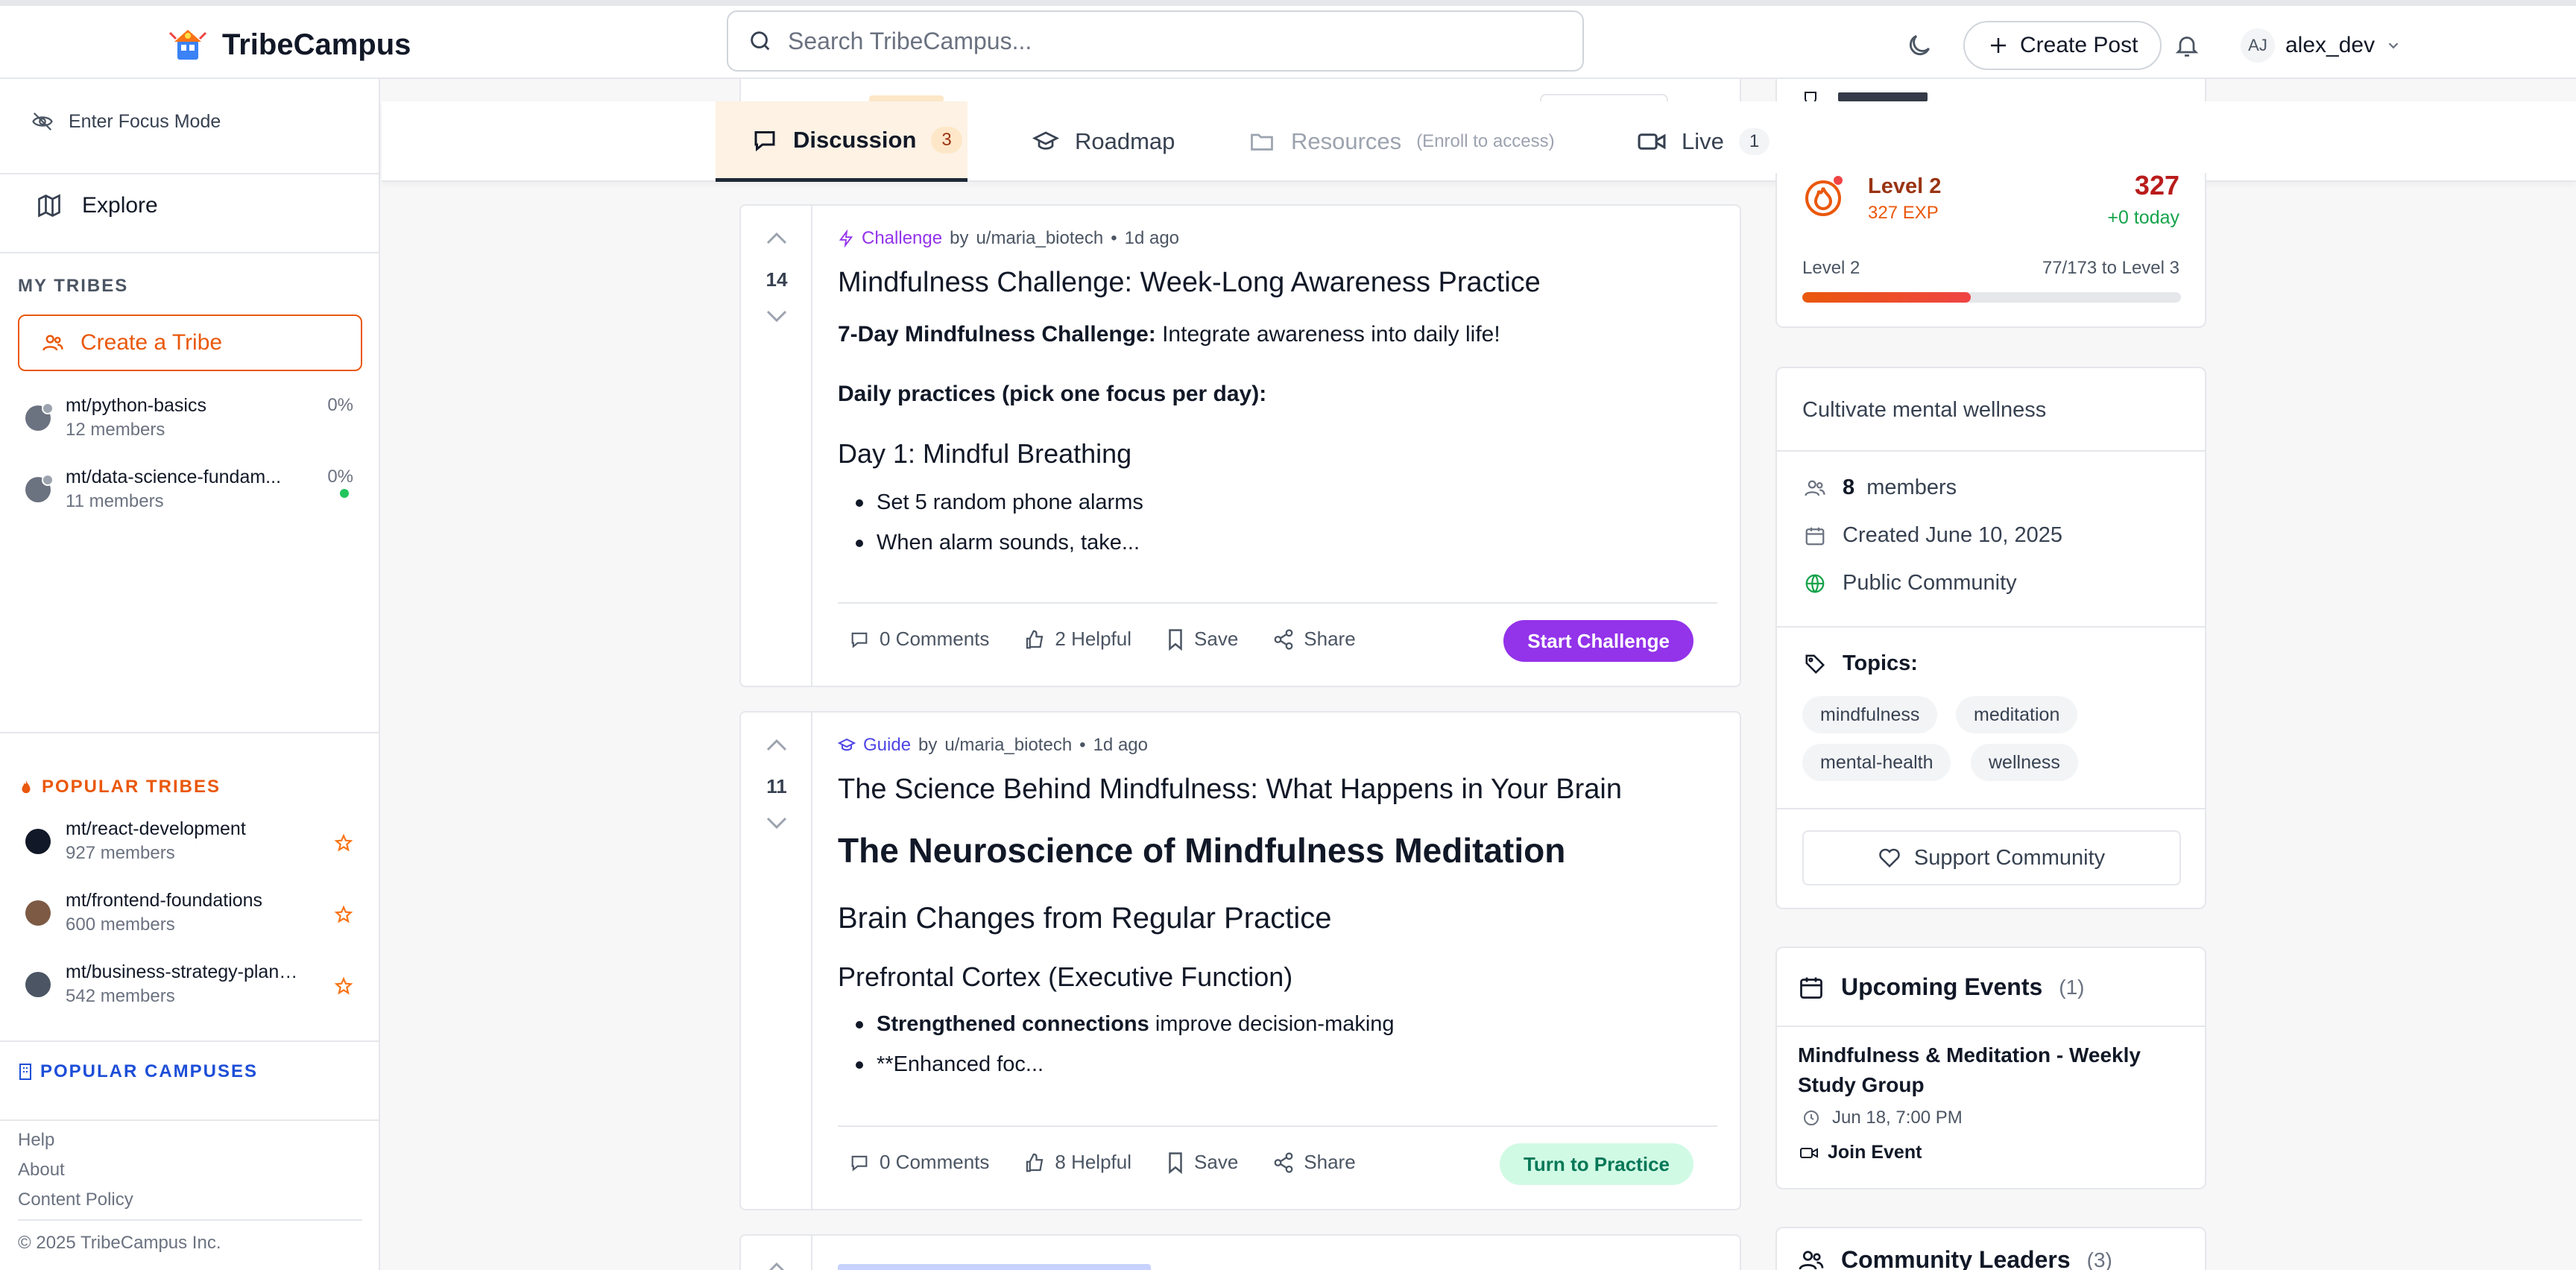  Describe the element at coordinates (2017, 714) in the screenshot. I see `topic-tag: meditation` at that location.